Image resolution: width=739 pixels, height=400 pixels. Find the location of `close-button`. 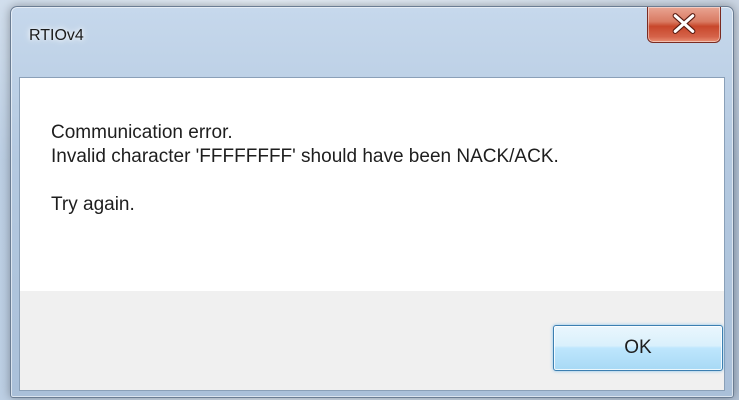

close-button is located at coordinates (684, 25).